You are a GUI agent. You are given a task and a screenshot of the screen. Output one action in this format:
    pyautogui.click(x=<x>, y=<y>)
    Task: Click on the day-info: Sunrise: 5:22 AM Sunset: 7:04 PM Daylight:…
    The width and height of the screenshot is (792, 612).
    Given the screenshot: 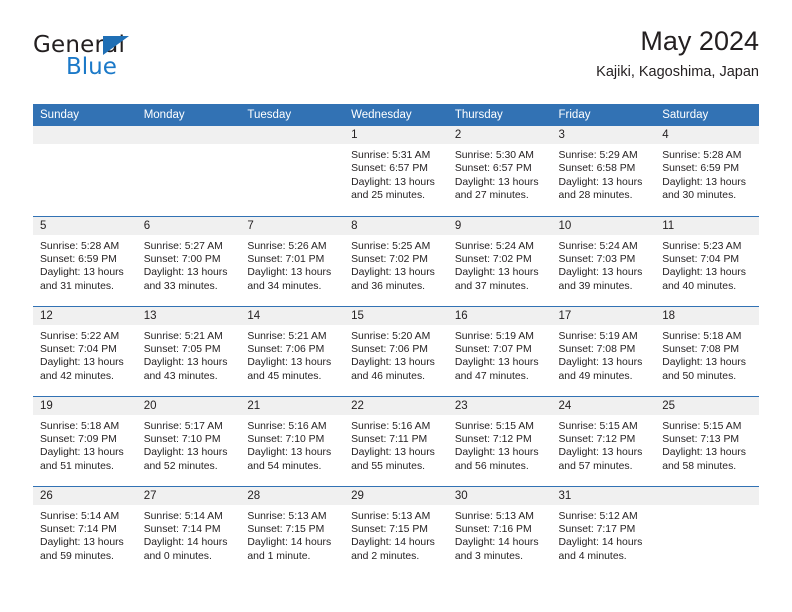 What is the action you would take?
    pyautogui.click(x=85, y=354)
    